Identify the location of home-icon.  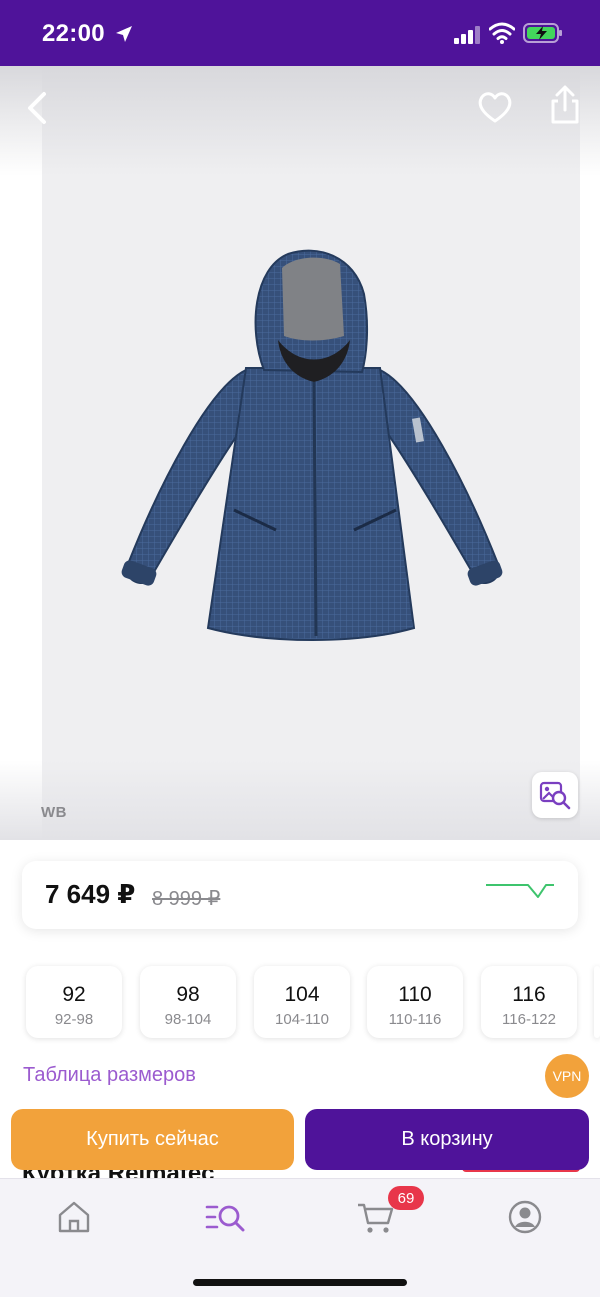
(74, 1217).